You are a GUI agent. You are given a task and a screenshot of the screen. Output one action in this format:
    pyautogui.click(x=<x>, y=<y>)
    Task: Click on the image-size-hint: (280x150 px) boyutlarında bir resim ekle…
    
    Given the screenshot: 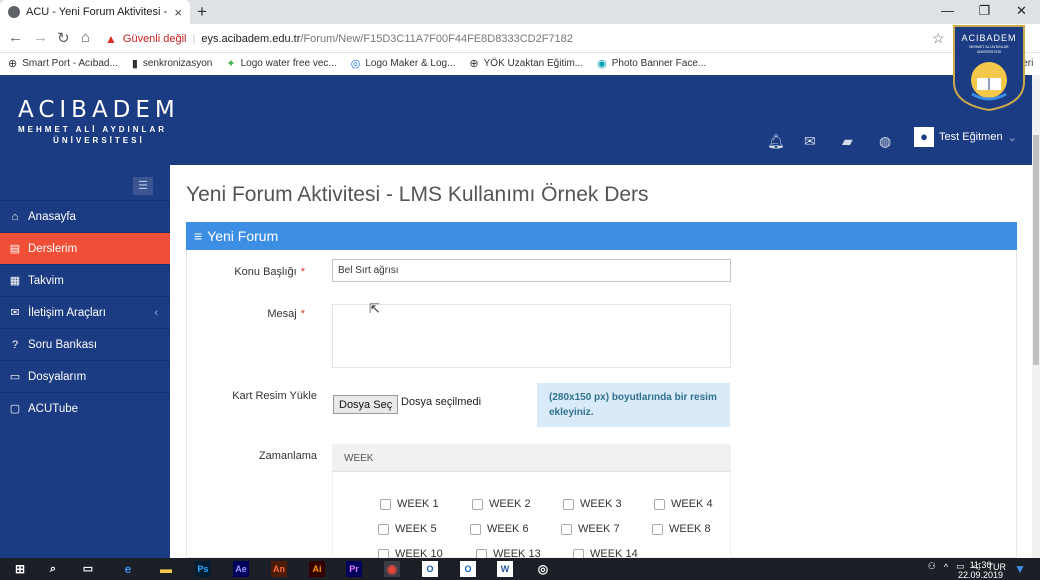 What is the action you would take?
    pyautogui.click(x=633, y=405)
    